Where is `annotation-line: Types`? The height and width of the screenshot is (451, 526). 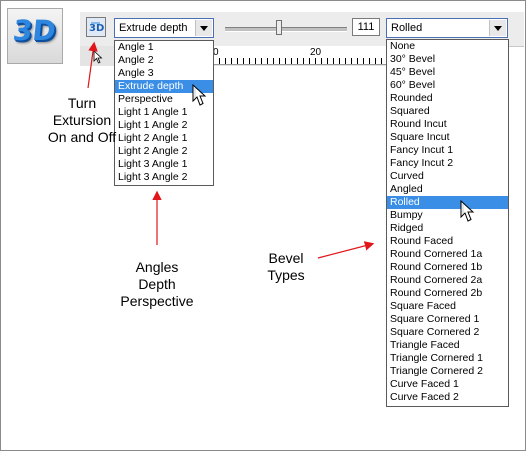
annotation-line: Types is located at coordinates (286, 275).